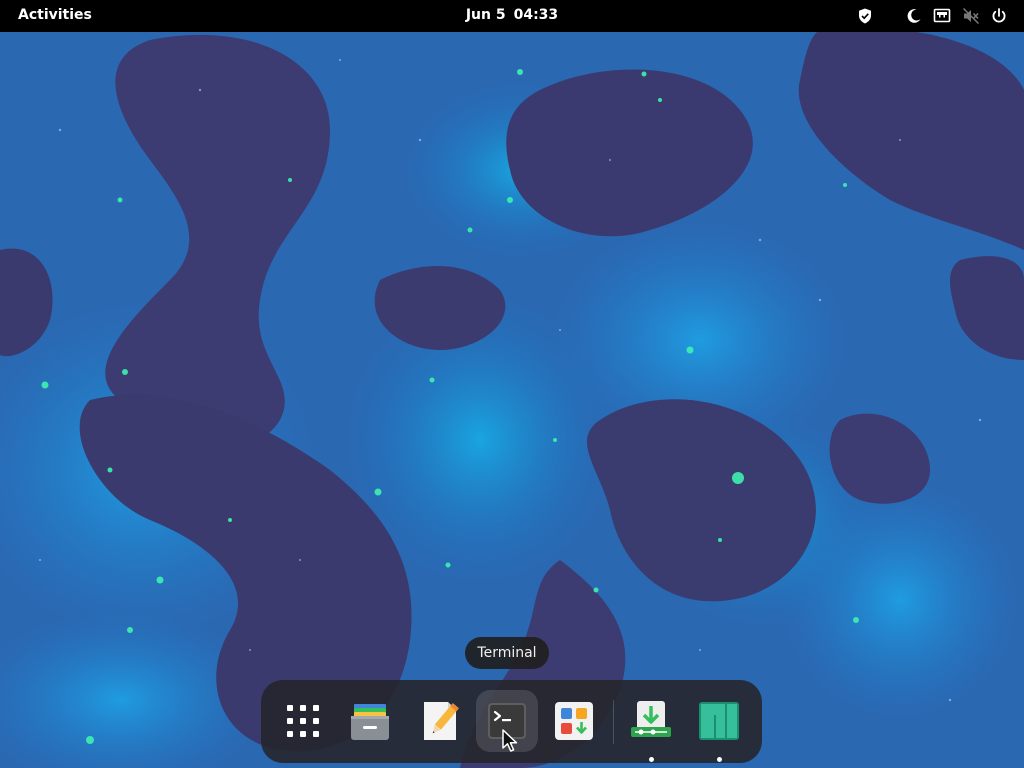  What do you see at coordinates (719, 721) in the screenshot?
I see `manjaro-logo-icon` at bounding box center [719, 721].